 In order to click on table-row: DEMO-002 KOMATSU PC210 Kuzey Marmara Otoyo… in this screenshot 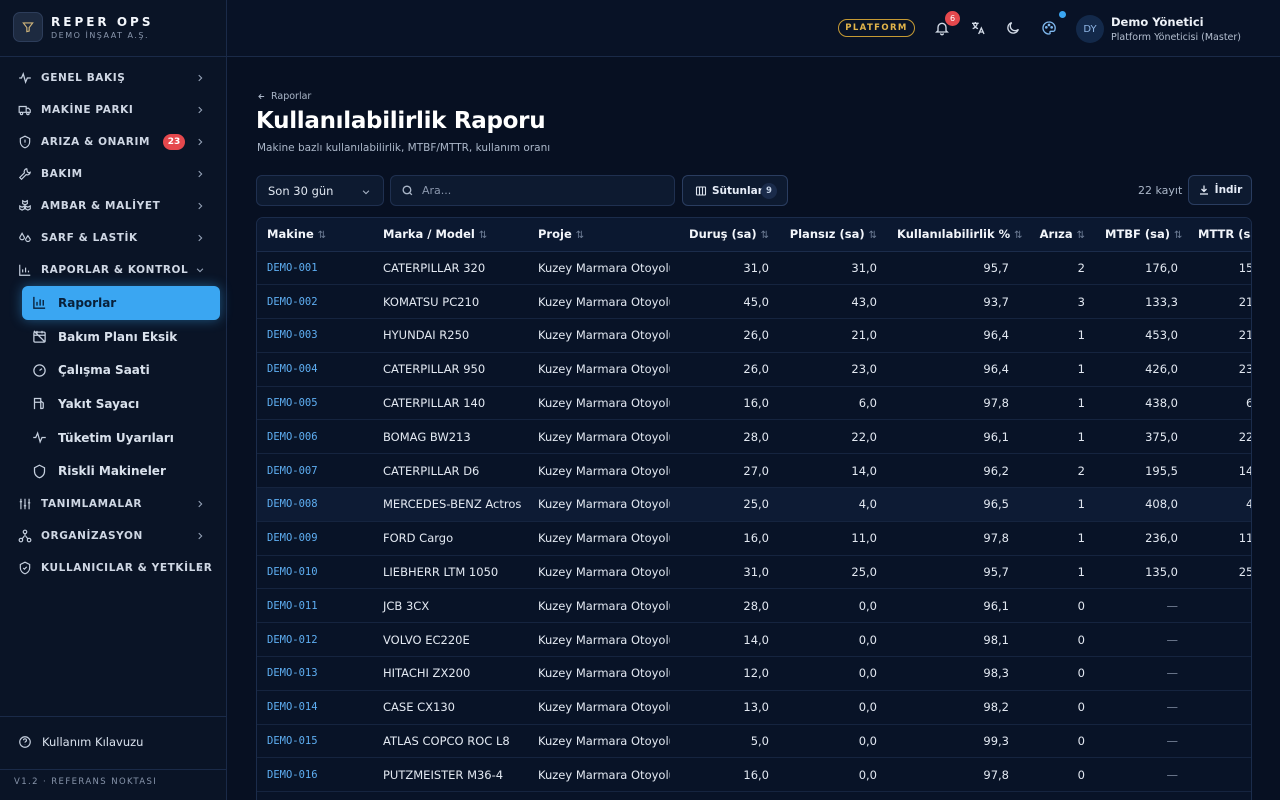, I will do `click(754, 302)`.